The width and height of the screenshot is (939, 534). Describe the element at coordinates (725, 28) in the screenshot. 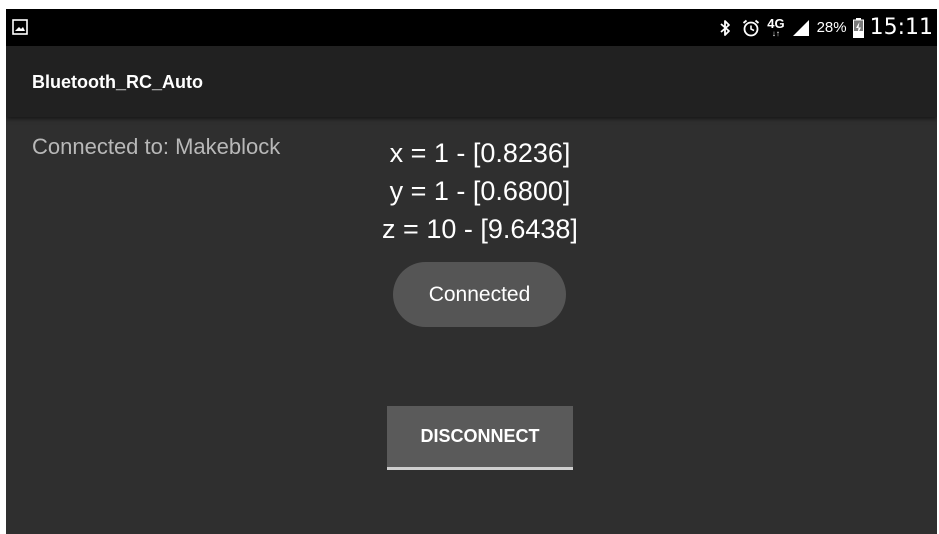

I see `bluetooth-icon` at that location.